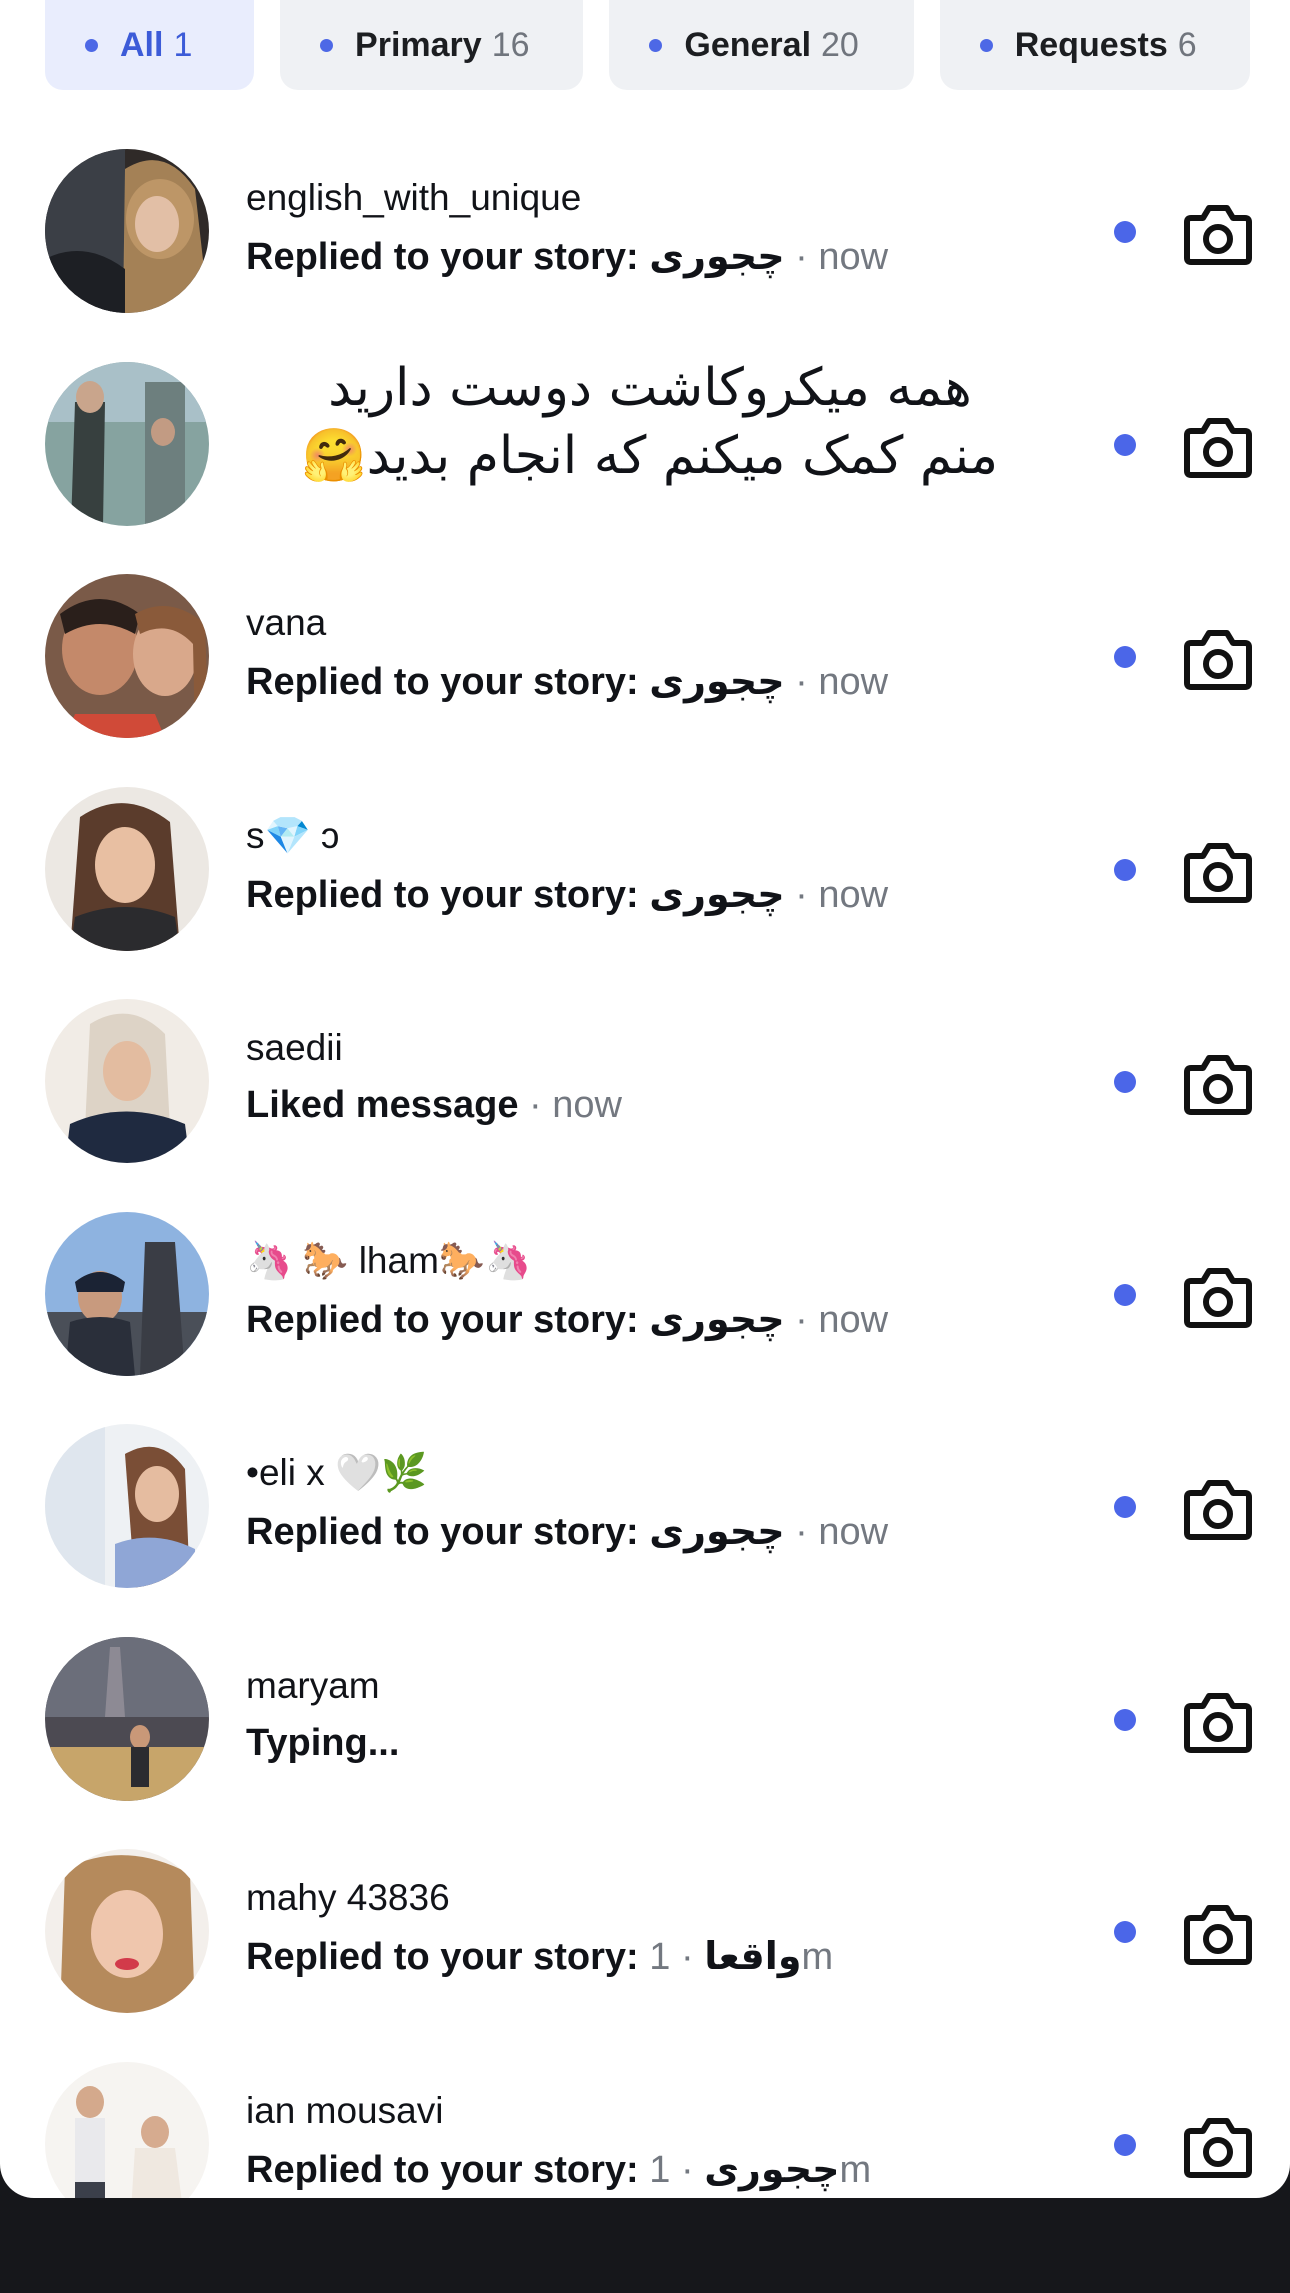 This screenshot has width=1290, height=2293. I want to click on tab-count: 6, so click(1187, 44).